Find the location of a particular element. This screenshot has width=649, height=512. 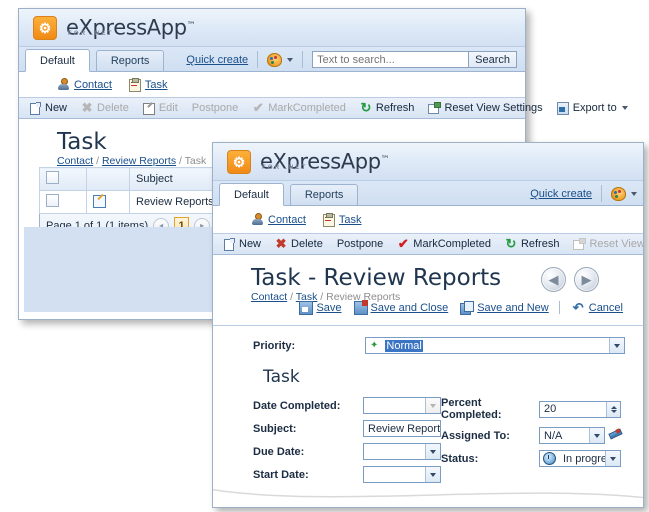

toolbar-export-label: Export to is located at coordinates (594, 108).